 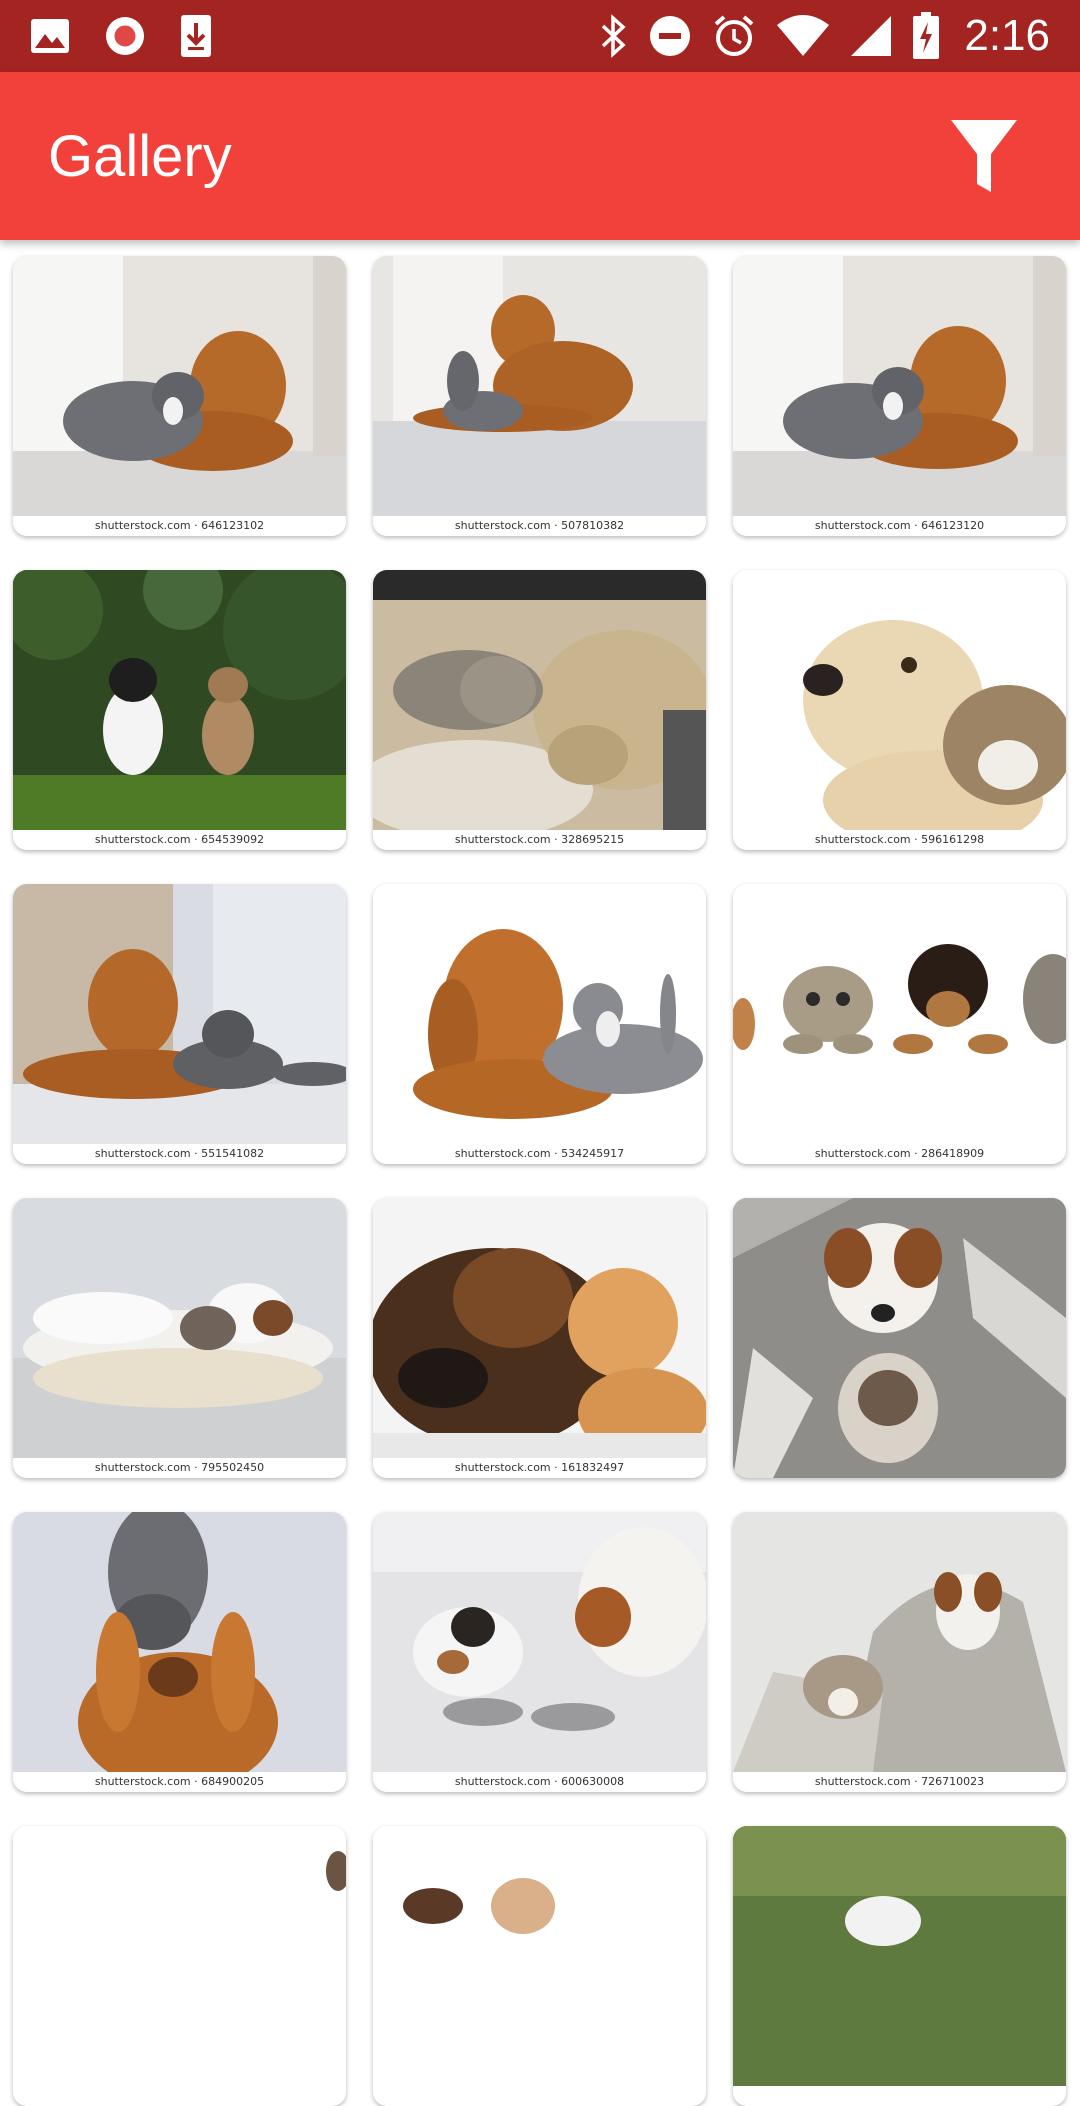 I want to click on gallery-item: shutterstock.com · 551541082, so click(x=179, y=1024).